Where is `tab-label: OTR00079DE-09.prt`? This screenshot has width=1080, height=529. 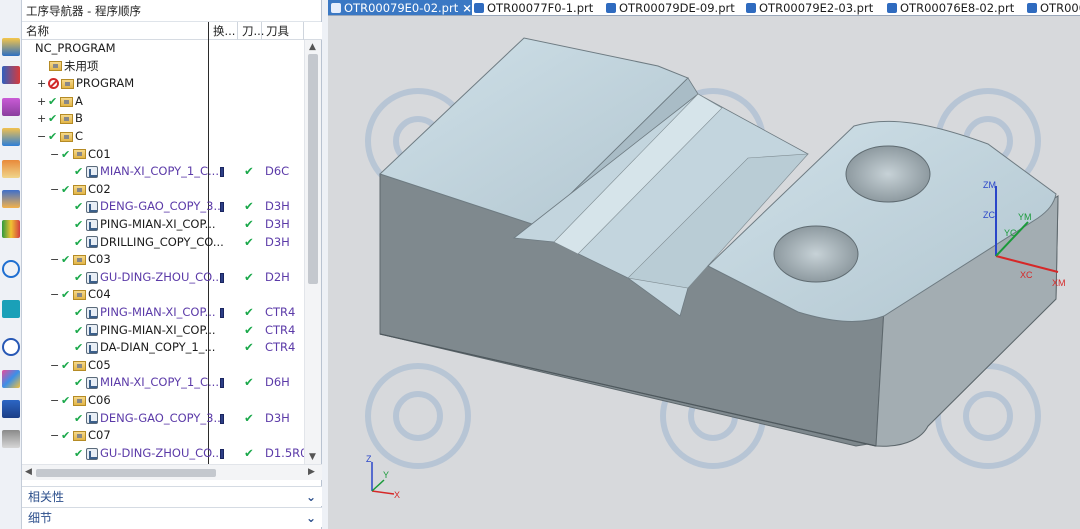 tab-label: OTR00079DE-09.prt is located at coordinates (677, 8).